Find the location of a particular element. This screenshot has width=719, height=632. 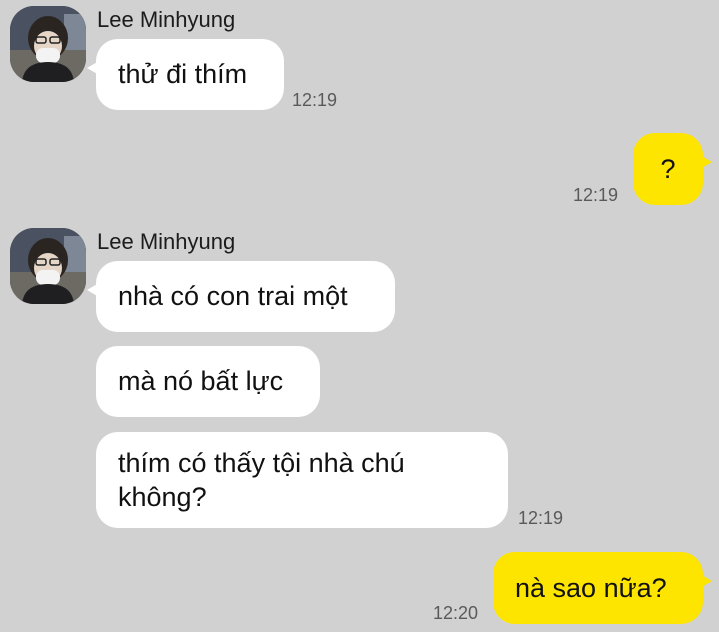

message-bubble: thím có thấy tội nhà chú không? is located at coordinates (302, 480).